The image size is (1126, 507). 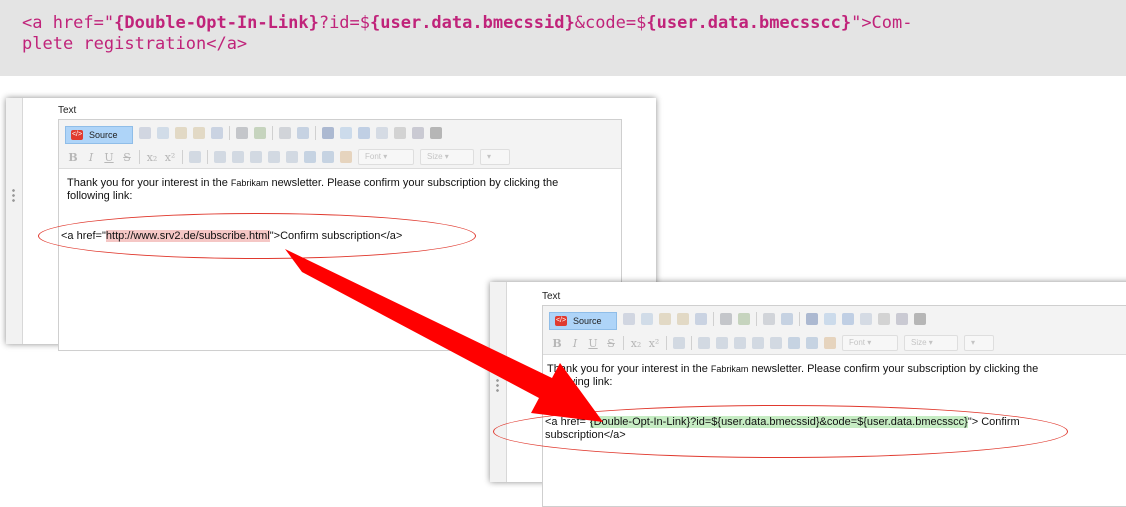 I want to click on transform-arrow-icon, so click(x=444, y=335).